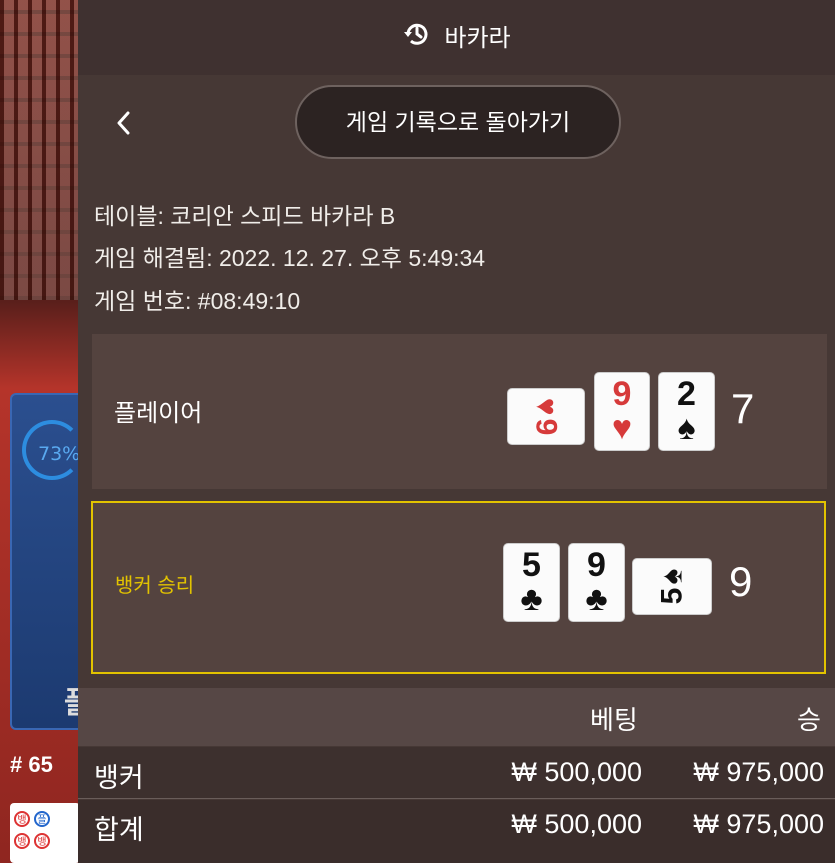 This screenshot has height=863, width=835. I want to click on header: 바카라, so click(456, 35).